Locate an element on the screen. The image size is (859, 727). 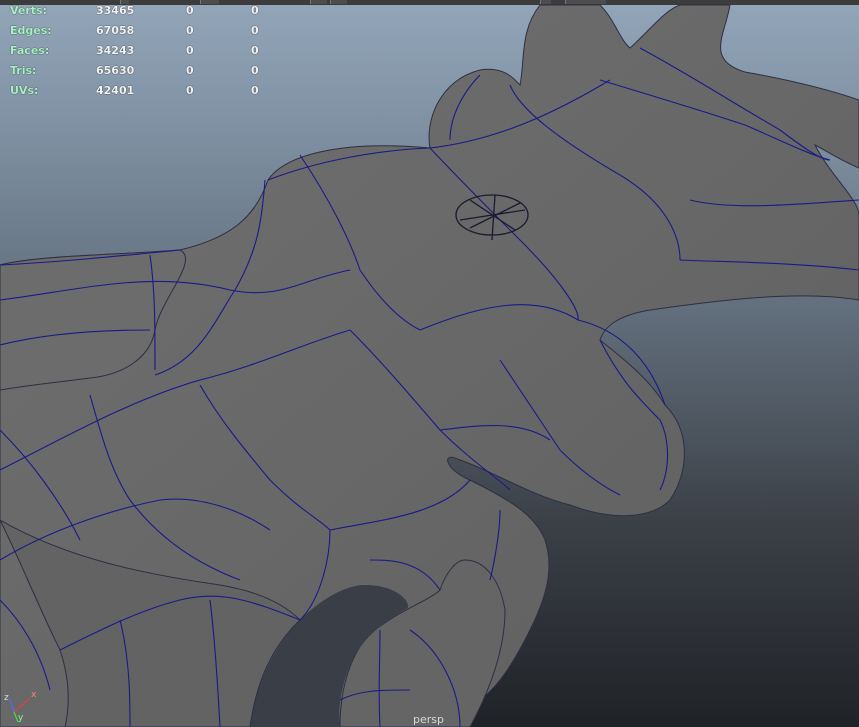
hud-value-total: 67058 is located at coordinates (115, 30).